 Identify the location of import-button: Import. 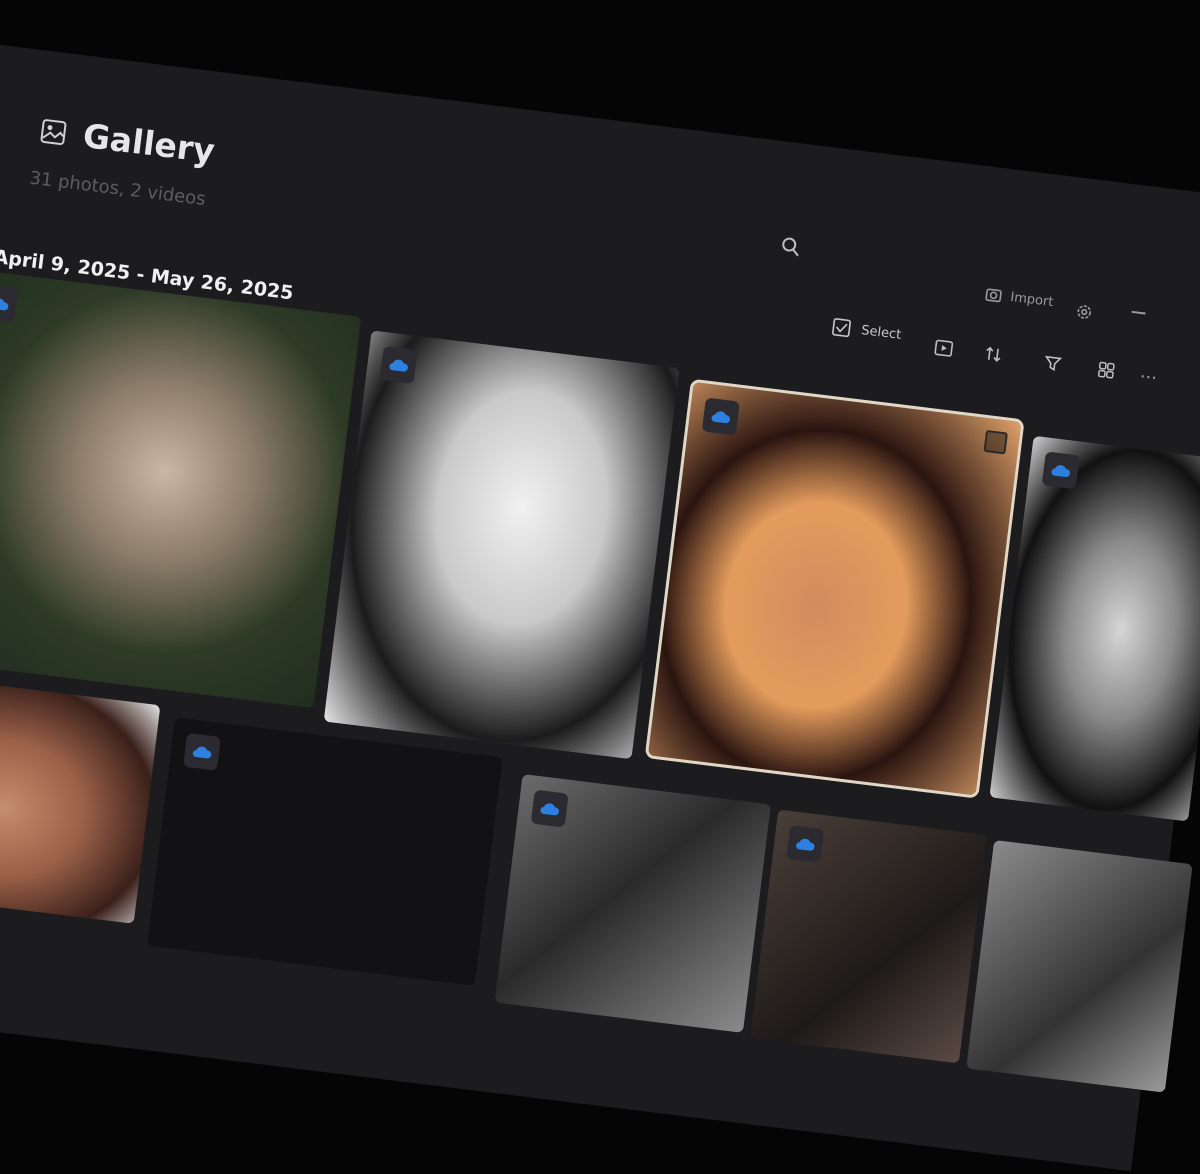
(1019, 298).